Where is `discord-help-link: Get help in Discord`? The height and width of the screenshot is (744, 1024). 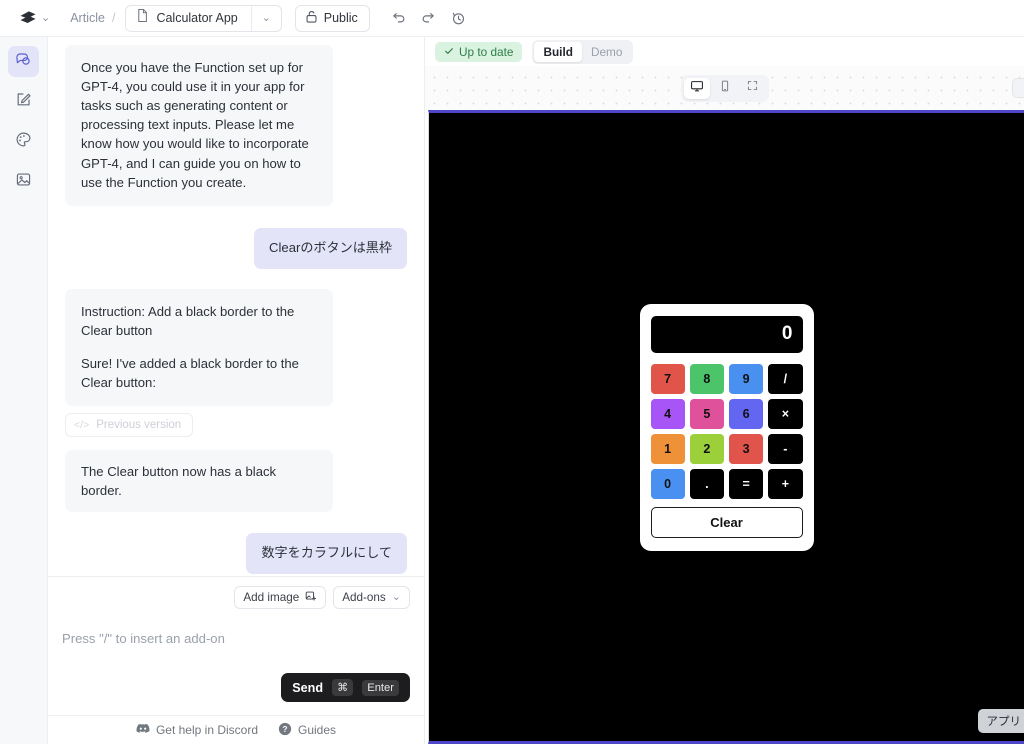
discord-help-link: Get help in Discord is located at coordinates (197, 730).